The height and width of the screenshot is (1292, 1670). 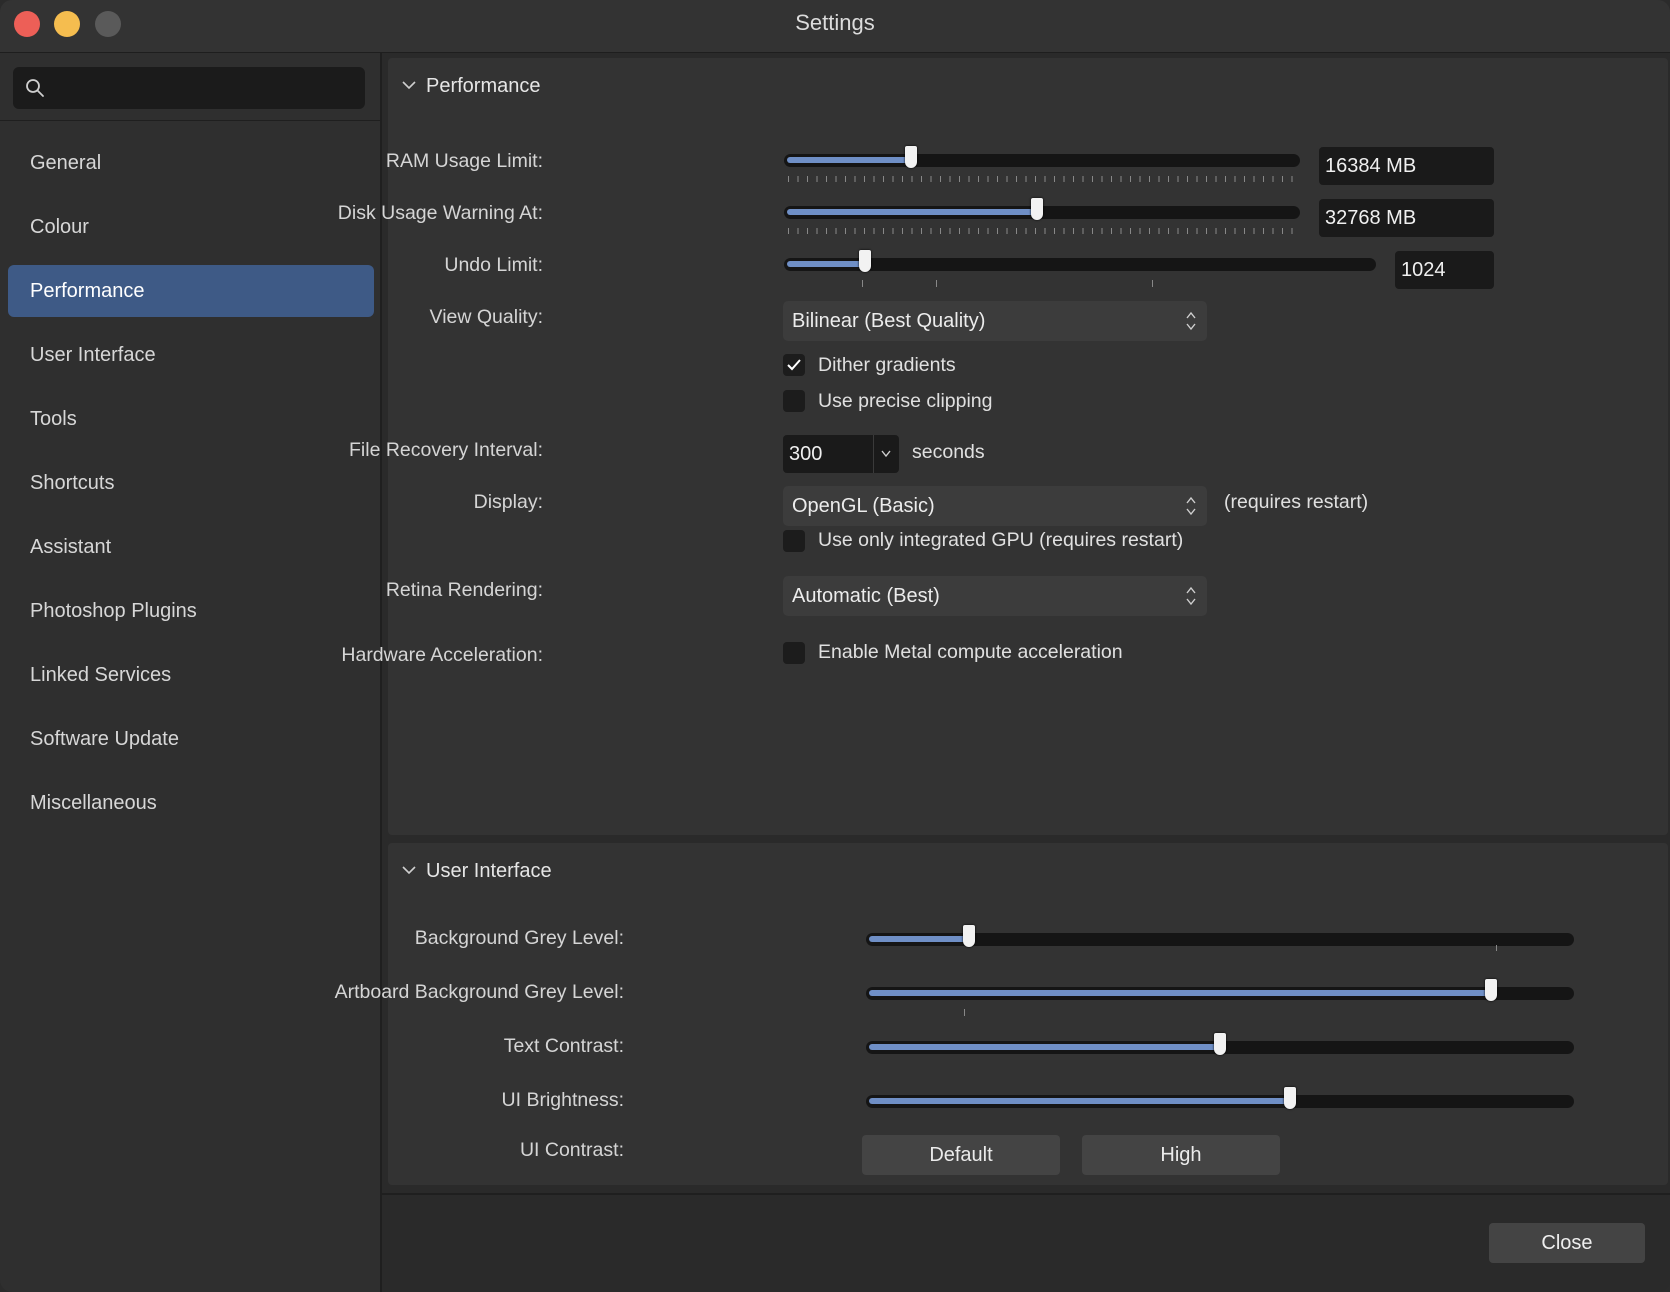 What do you see at coordinates (995, 596) in the screenshot?
I see `retina-rendering-select: Automatic (Best)` at bounding box center [995, 596].